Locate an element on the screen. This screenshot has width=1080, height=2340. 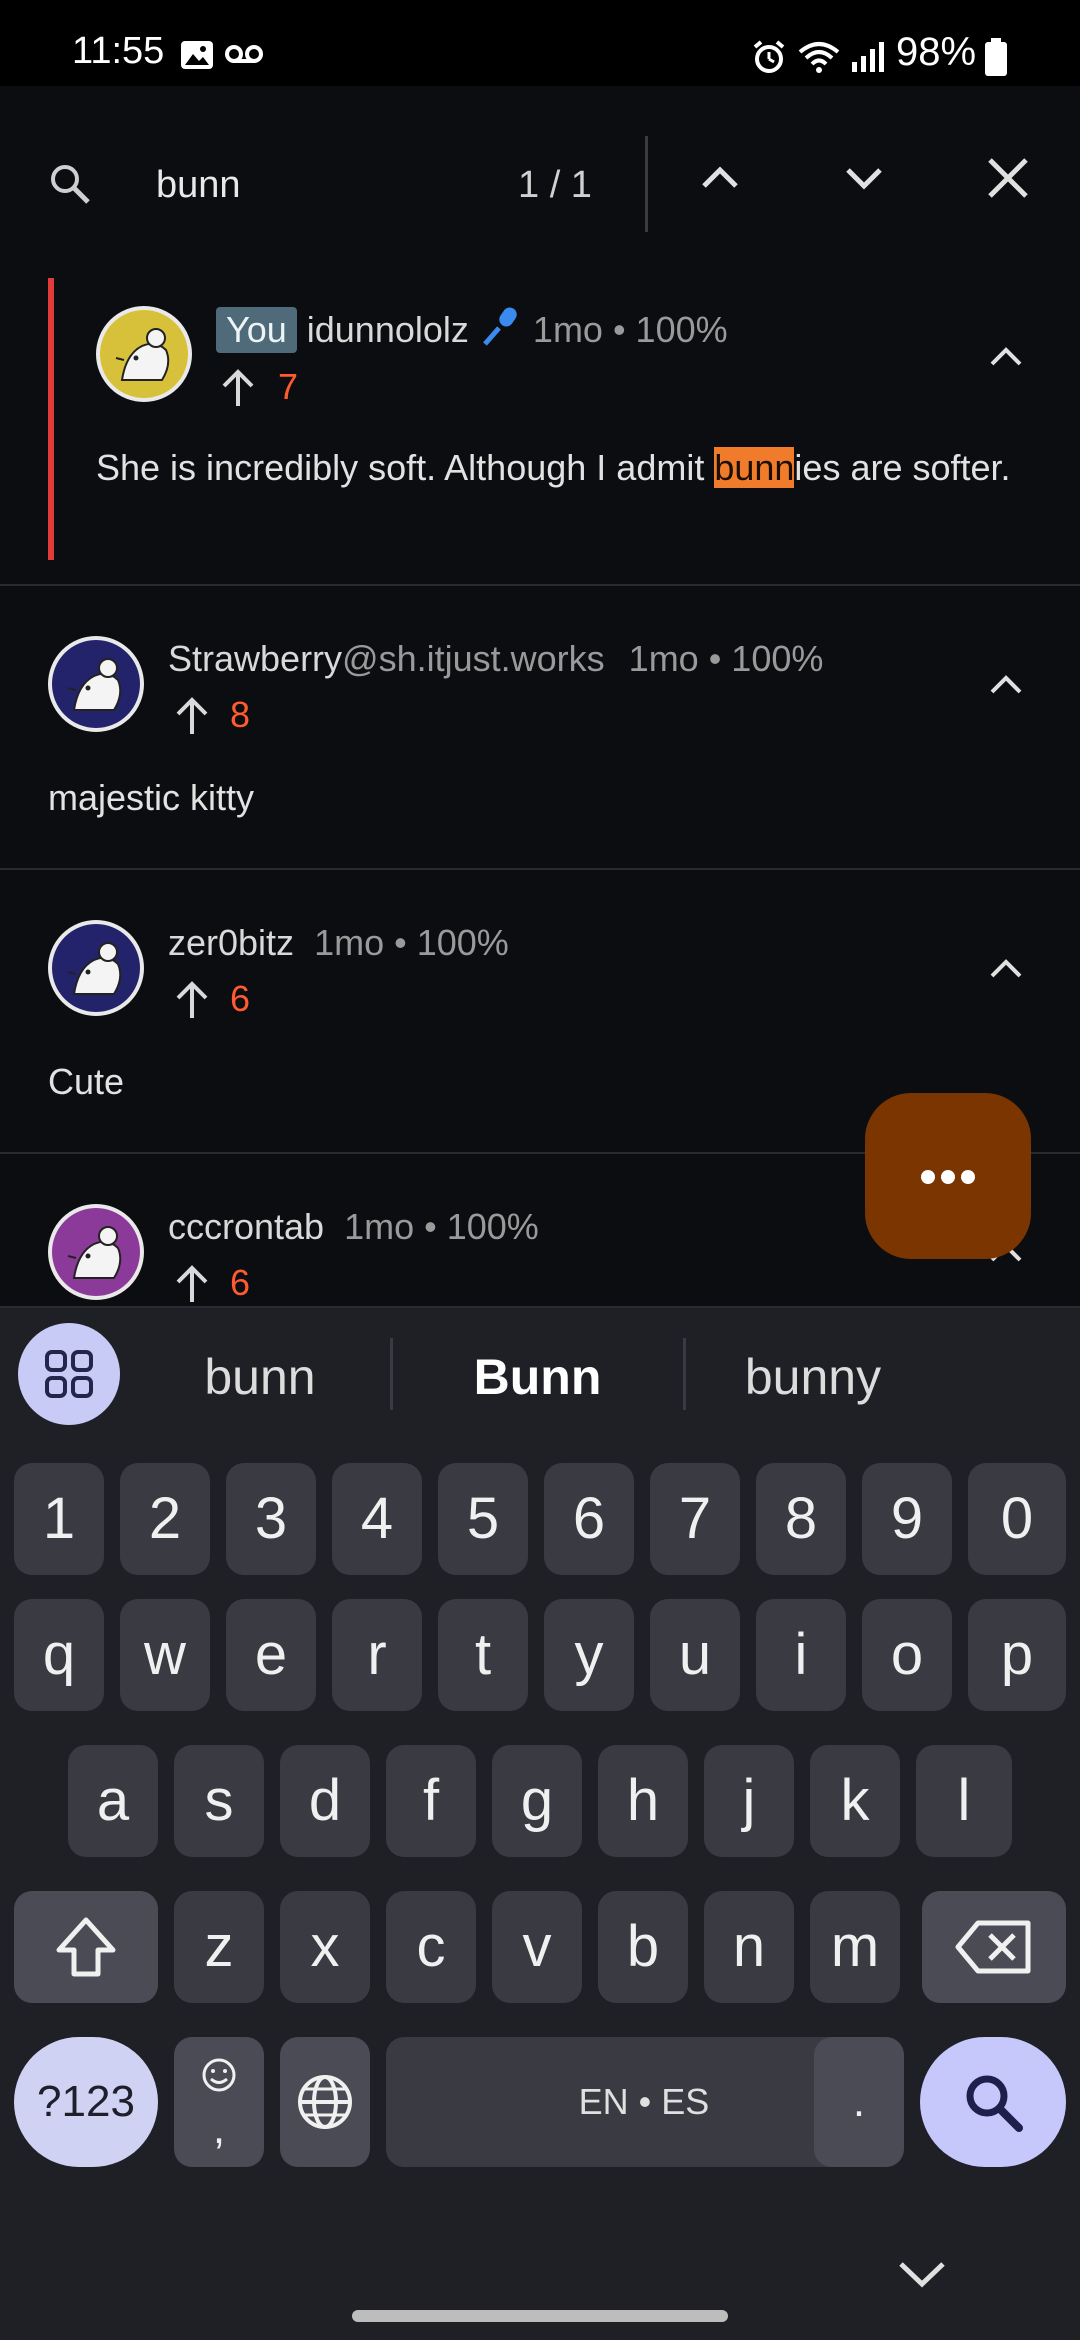
key-z: z is located at coordinates (219, 1947).